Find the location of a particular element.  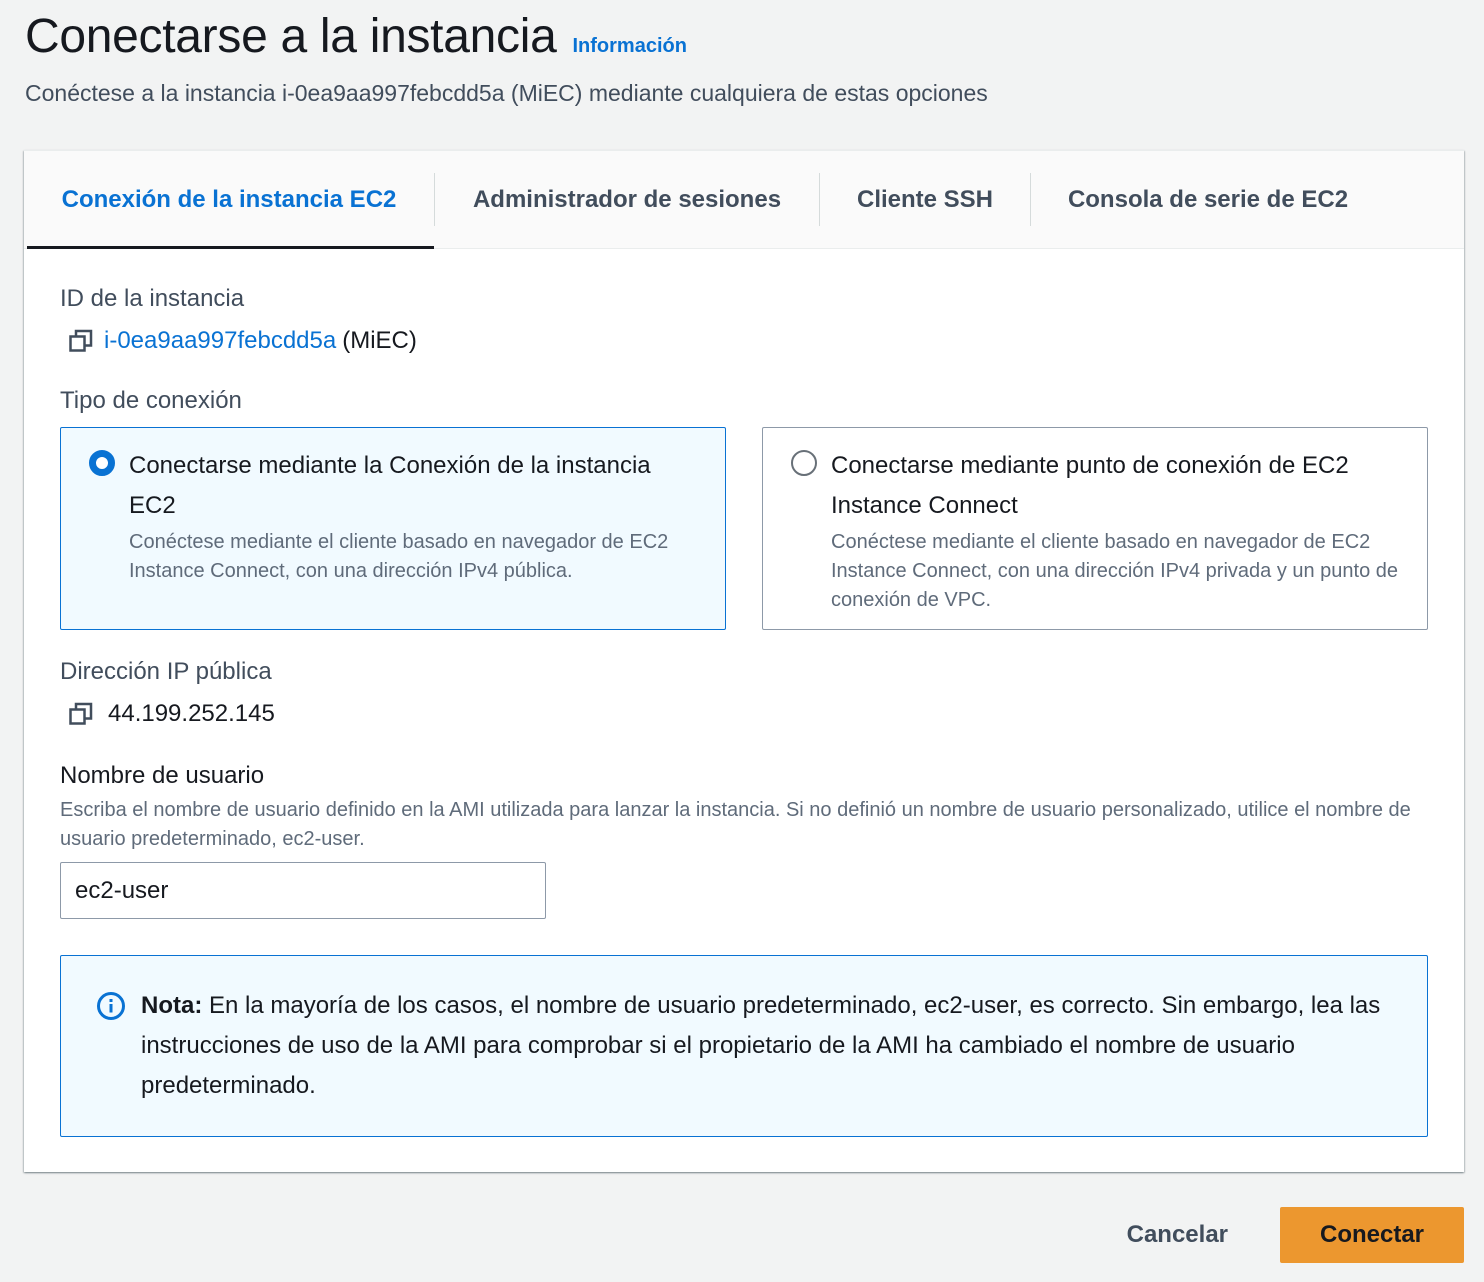

tab-label: Consola de serie de EC2 is located at coordinates (1208, 199).